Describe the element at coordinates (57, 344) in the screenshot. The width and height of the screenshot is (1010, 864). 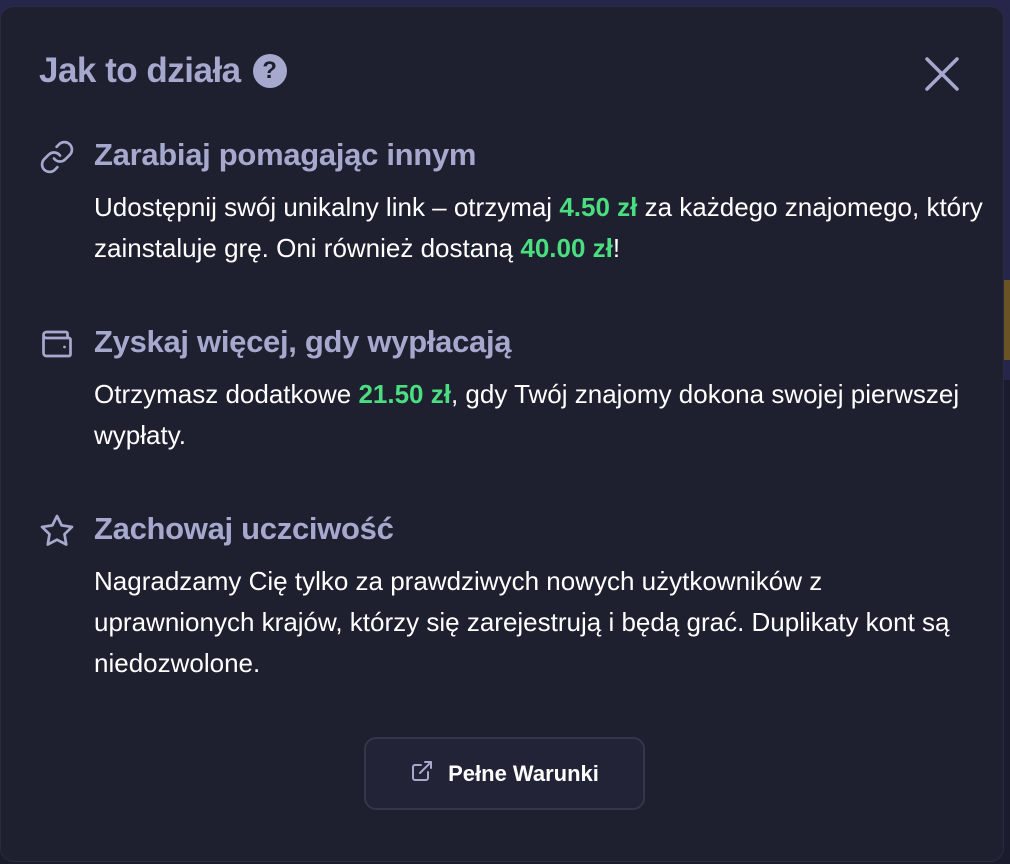
I see `wallet-icon` at that location.